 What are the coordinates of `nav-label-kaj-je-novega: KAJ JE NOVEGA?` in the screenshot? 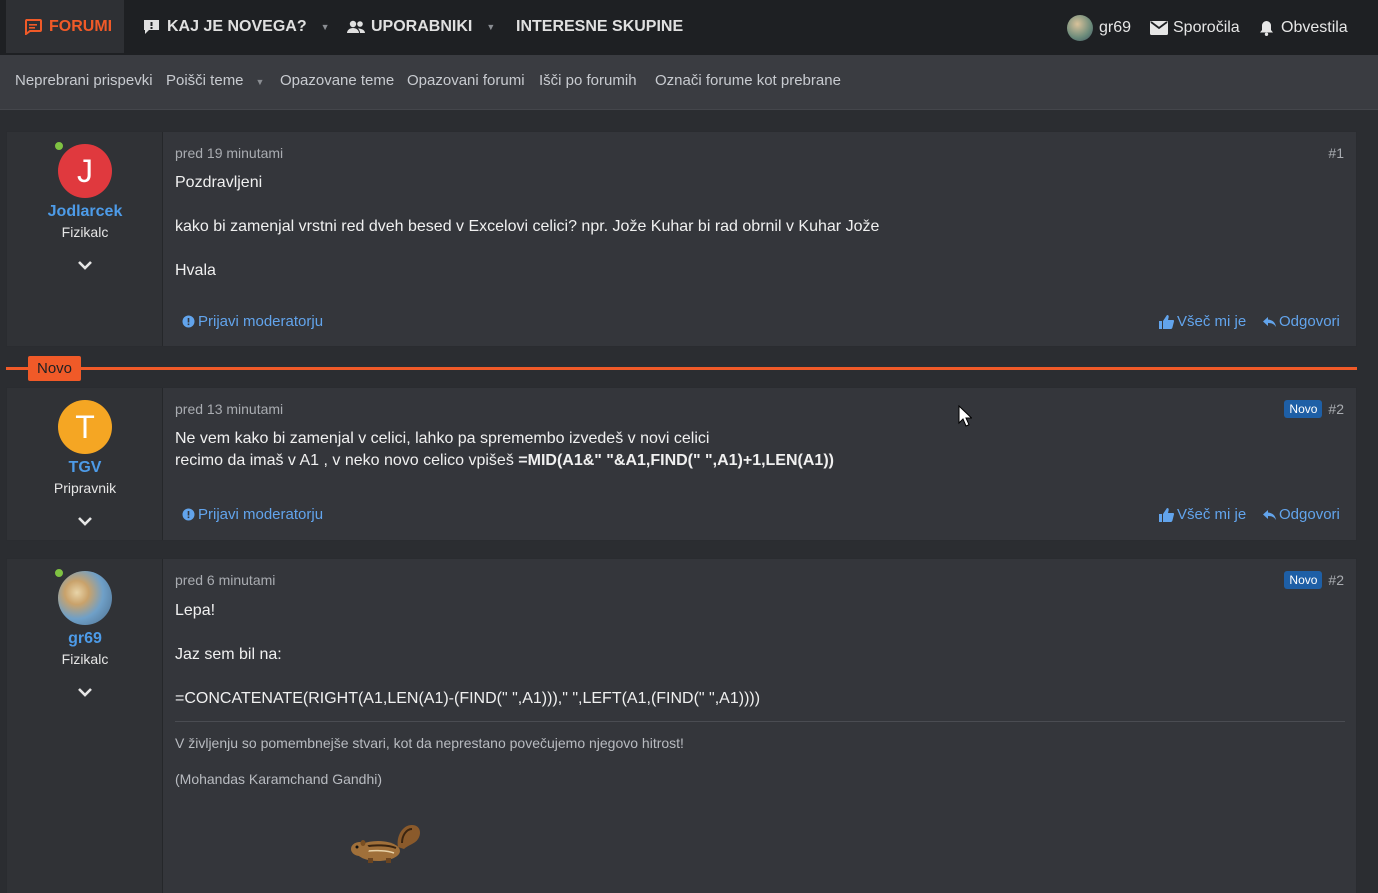 It's located at (237, 26).